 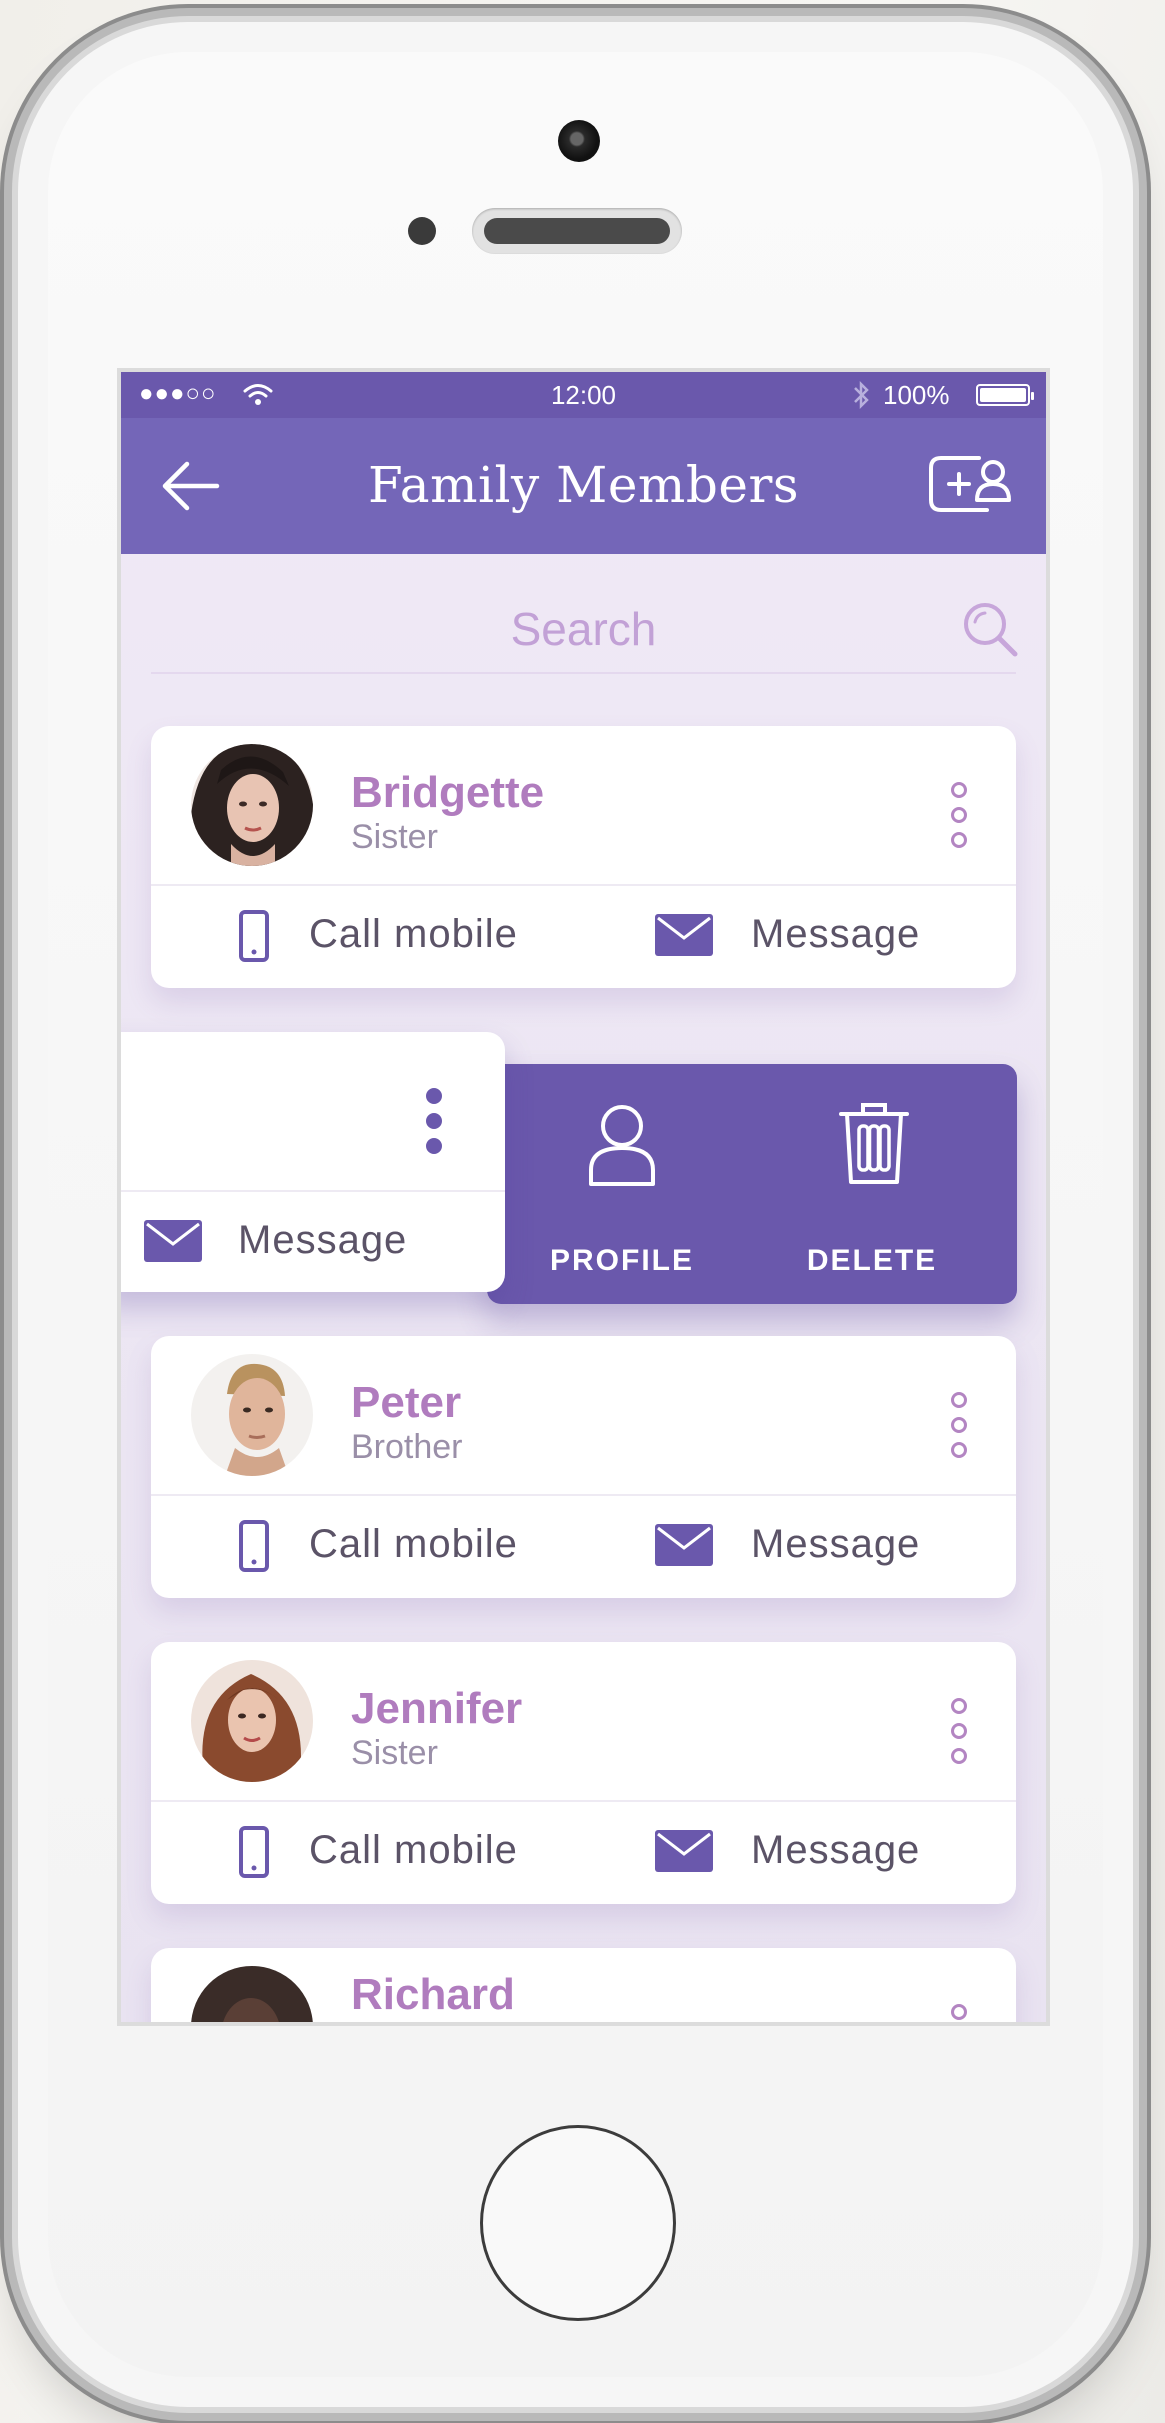 I want to click on trash-icon, so click(x=874, y=1143).